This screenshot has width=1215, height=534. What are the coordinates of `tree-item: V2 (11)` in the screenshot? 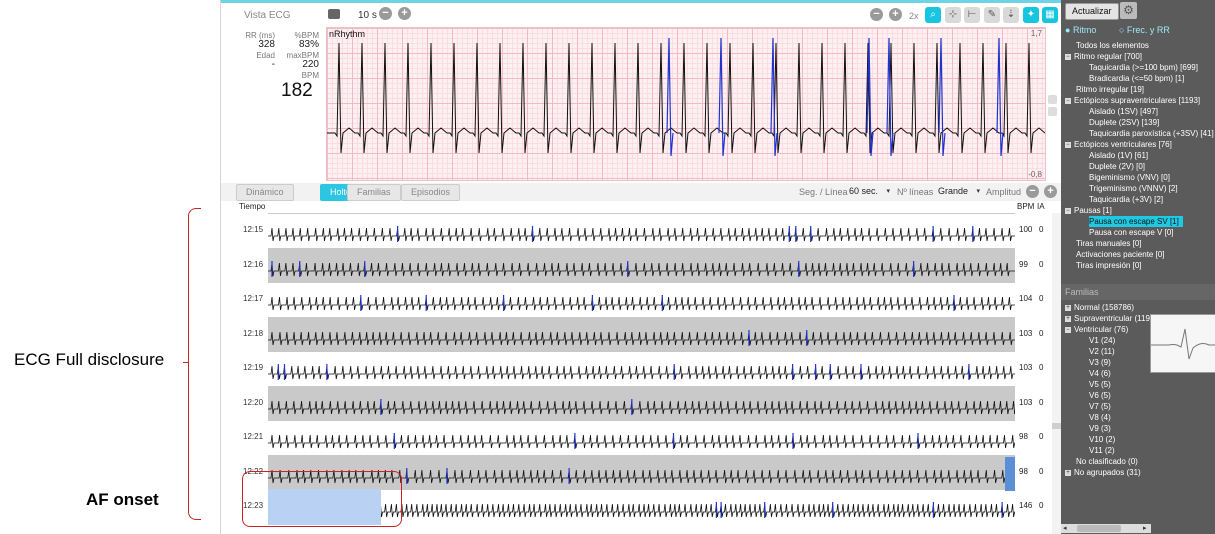 It's located at (1102, 351).